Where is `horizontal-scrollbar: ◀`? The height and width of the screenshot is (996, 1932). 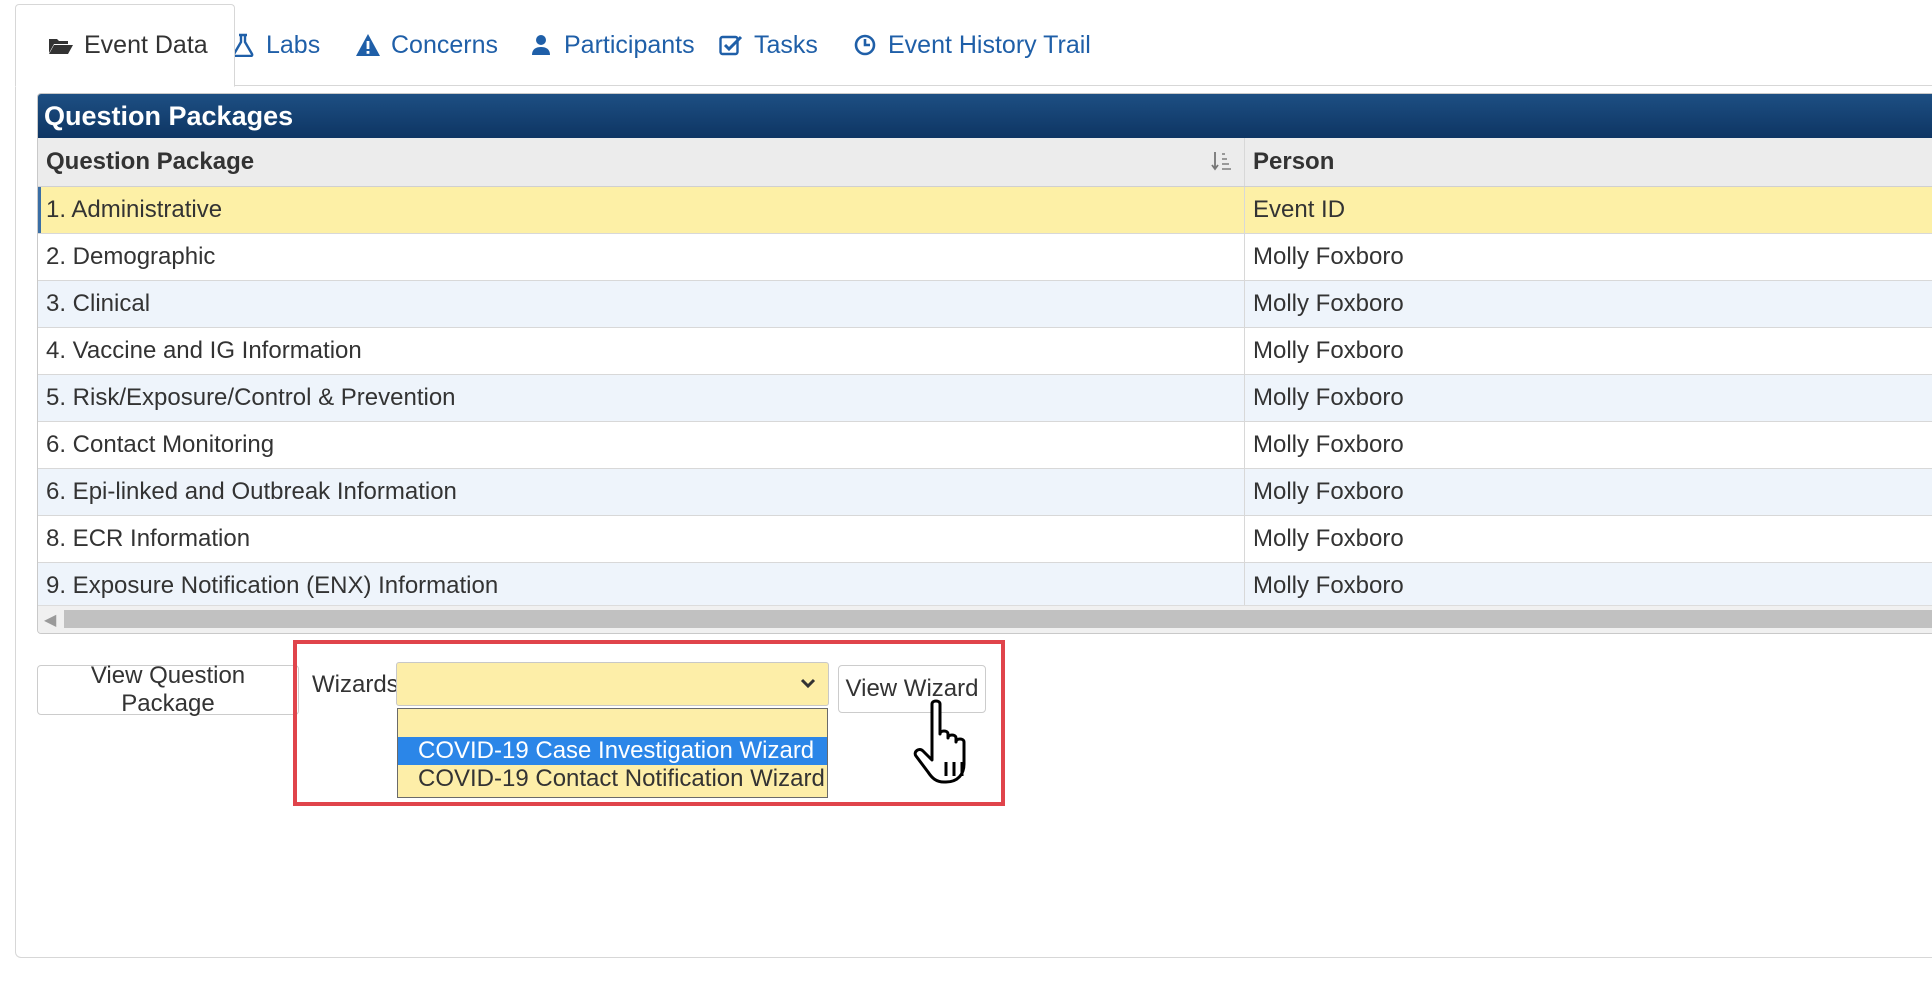
horizontal-scrollbar: ◀ is located at coordinates (985, 619).